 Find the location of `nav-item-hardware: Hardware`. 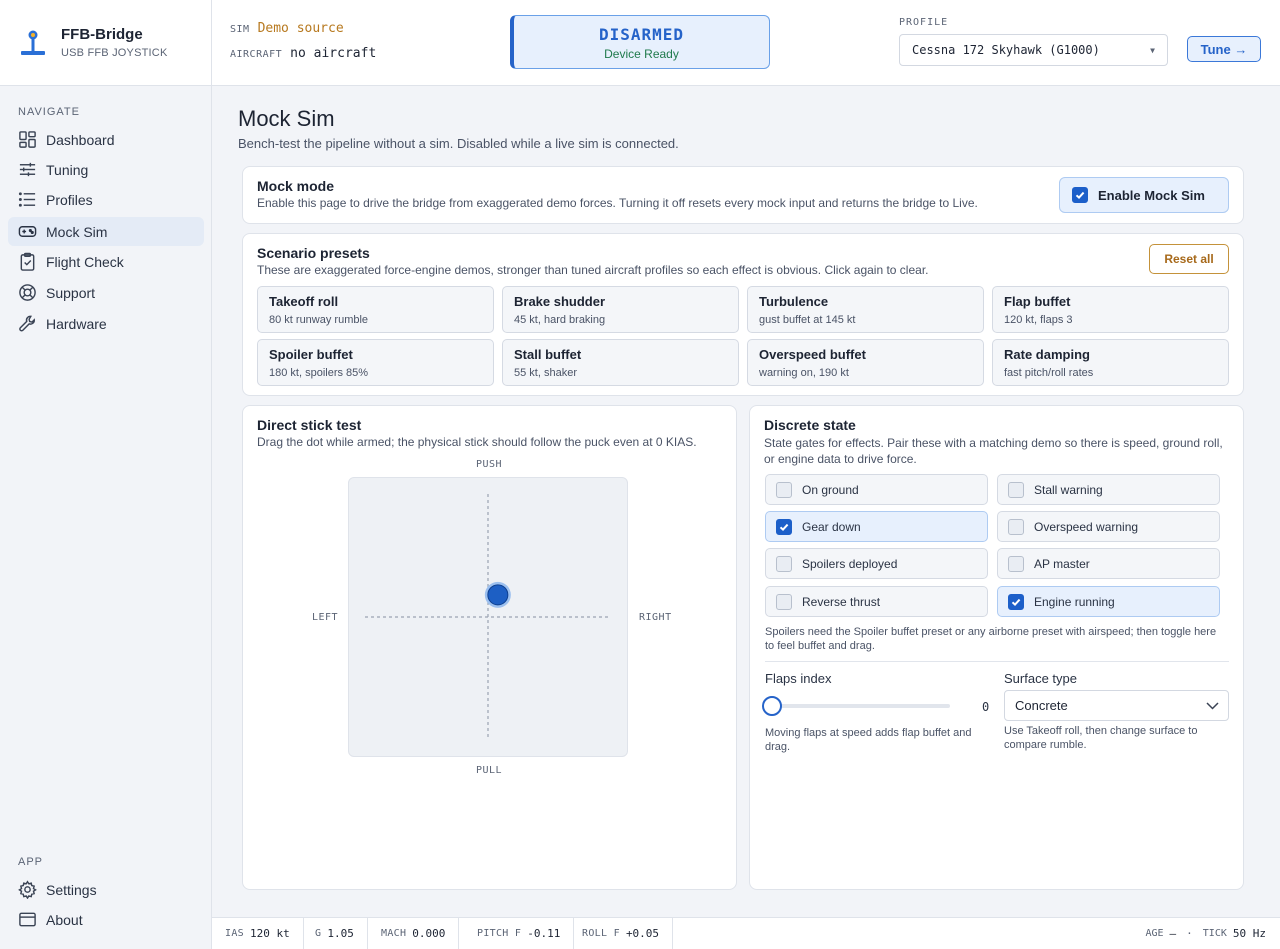

nav-item-hardware: Hardware is located at coordinates (106, 323).